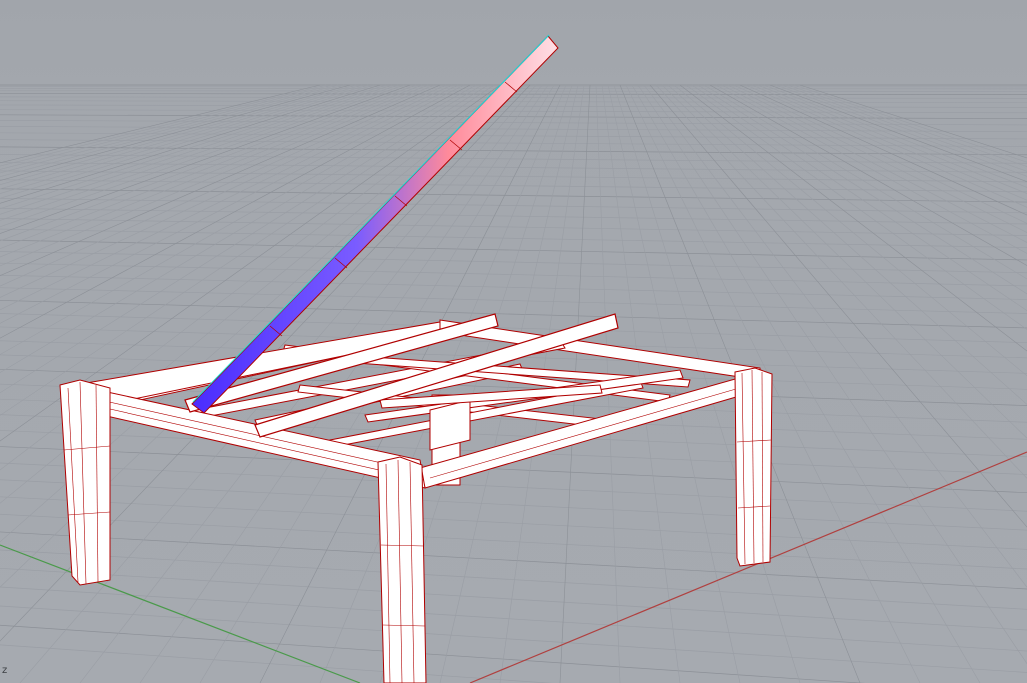 Image resolution: width=1027 pixels, height=683 pixels. What do you see at coordinates (402, 569) in the screenshot?
I see `table-leg-front-center` at bounding box center [402, 569].